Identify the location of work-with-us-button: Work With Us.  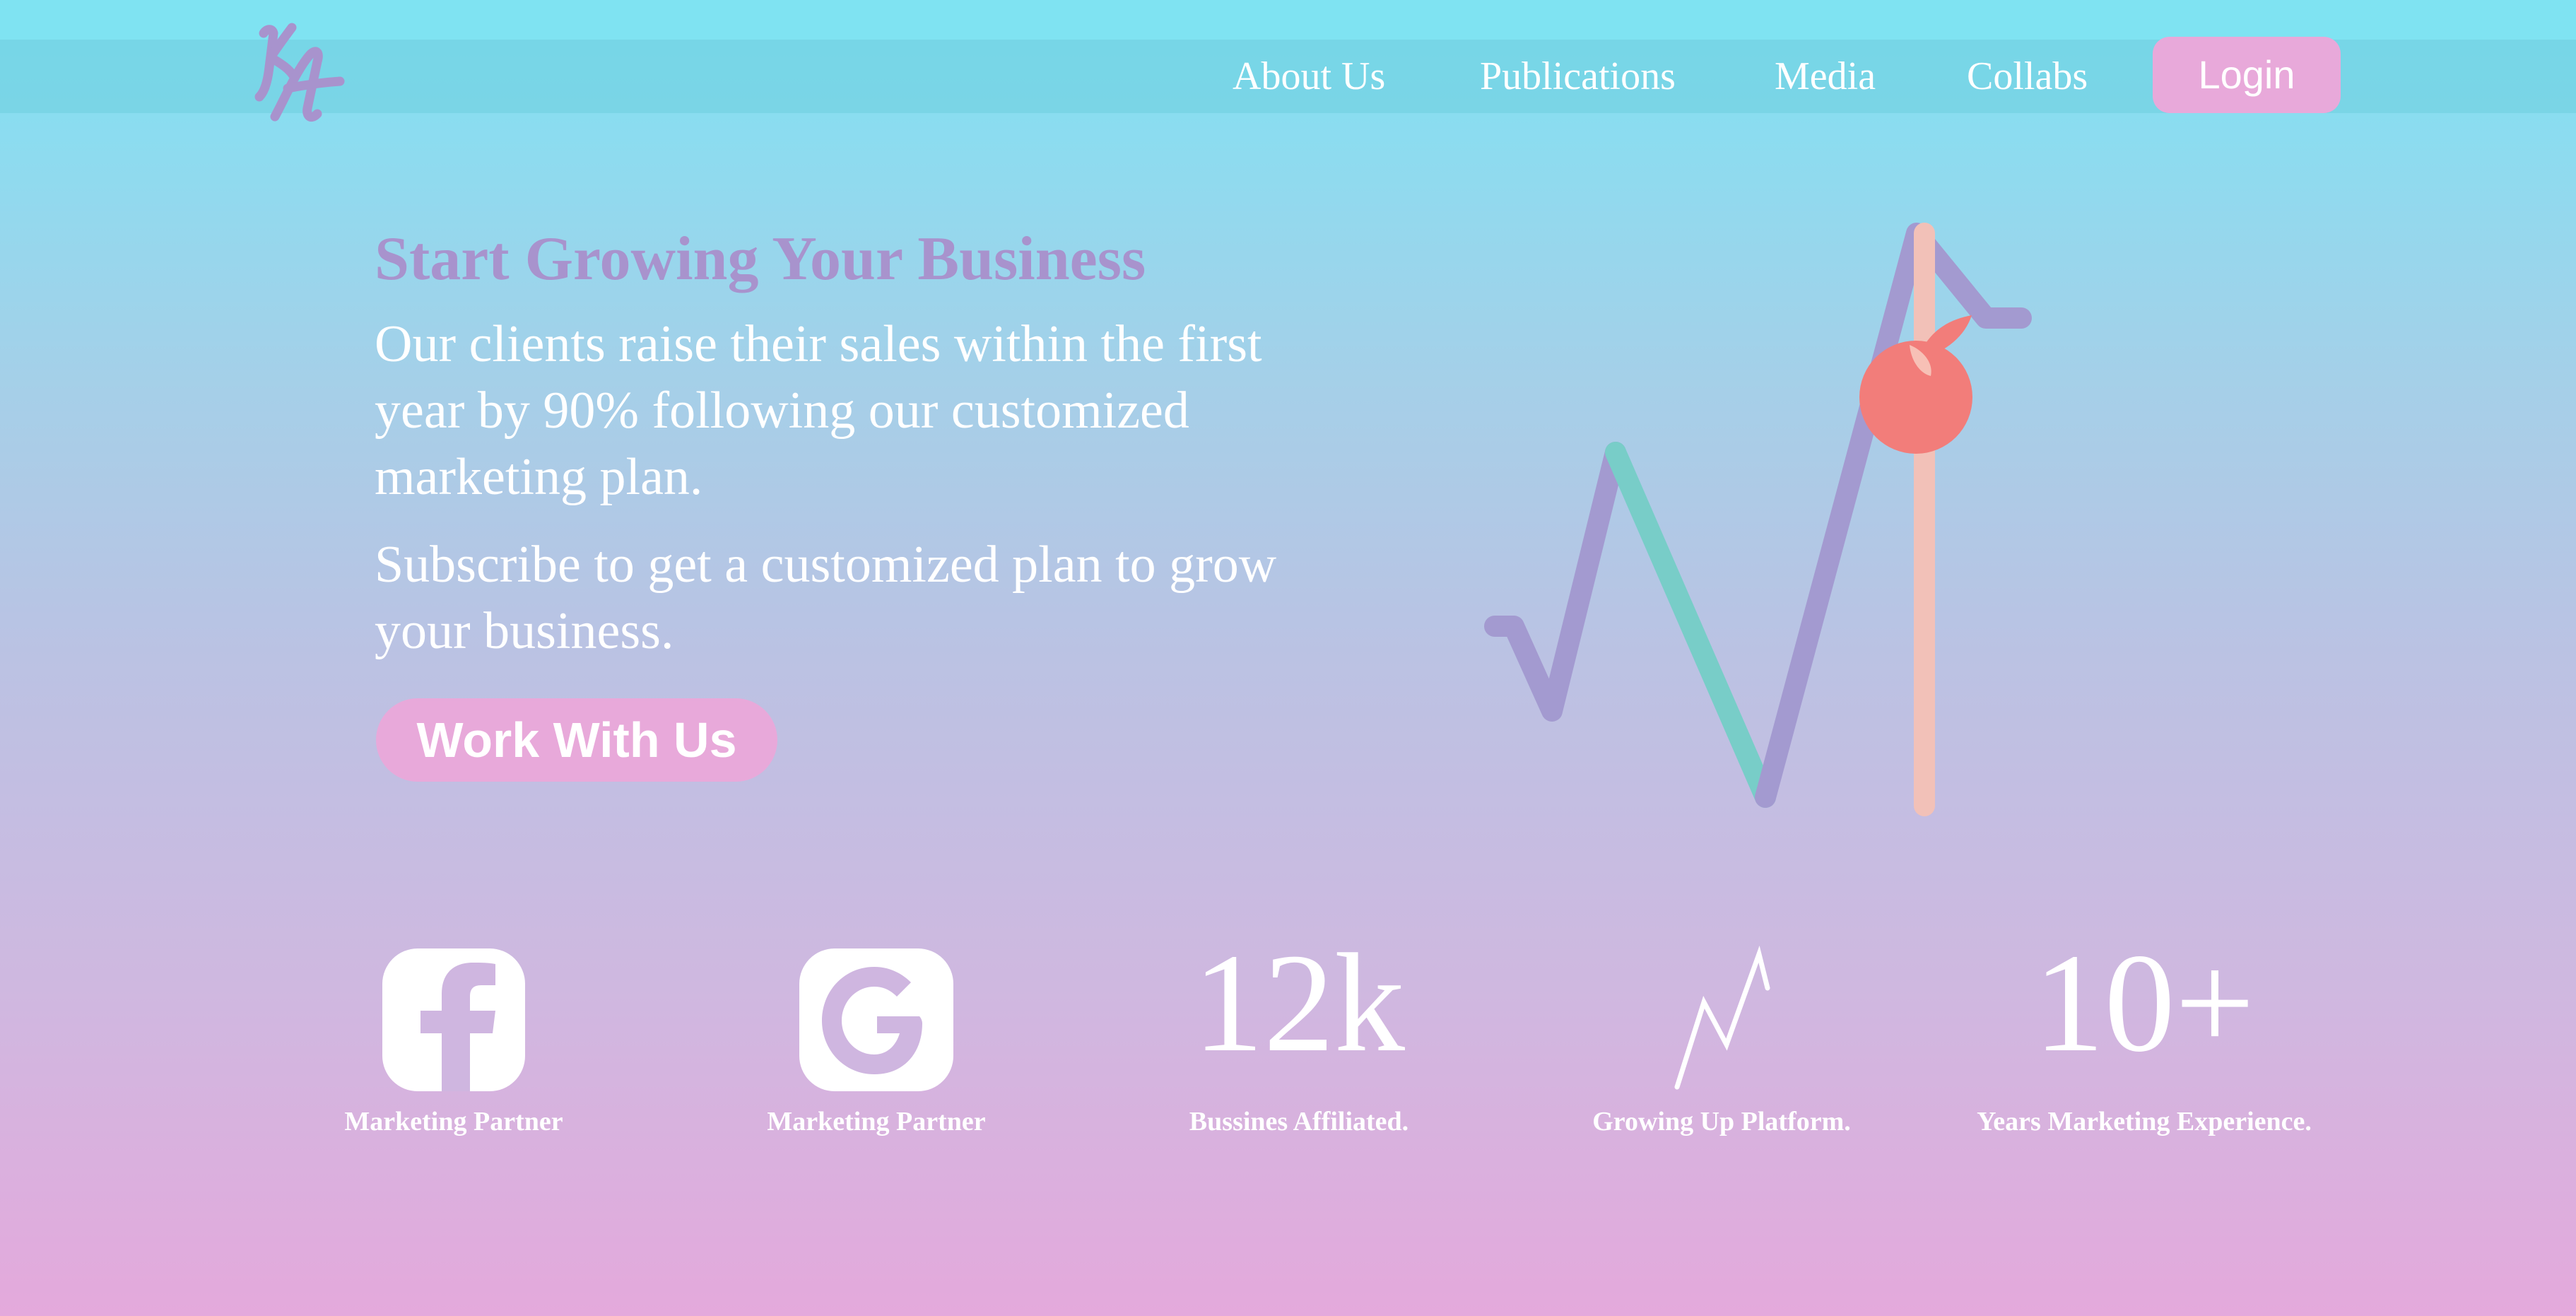
(576, 740).